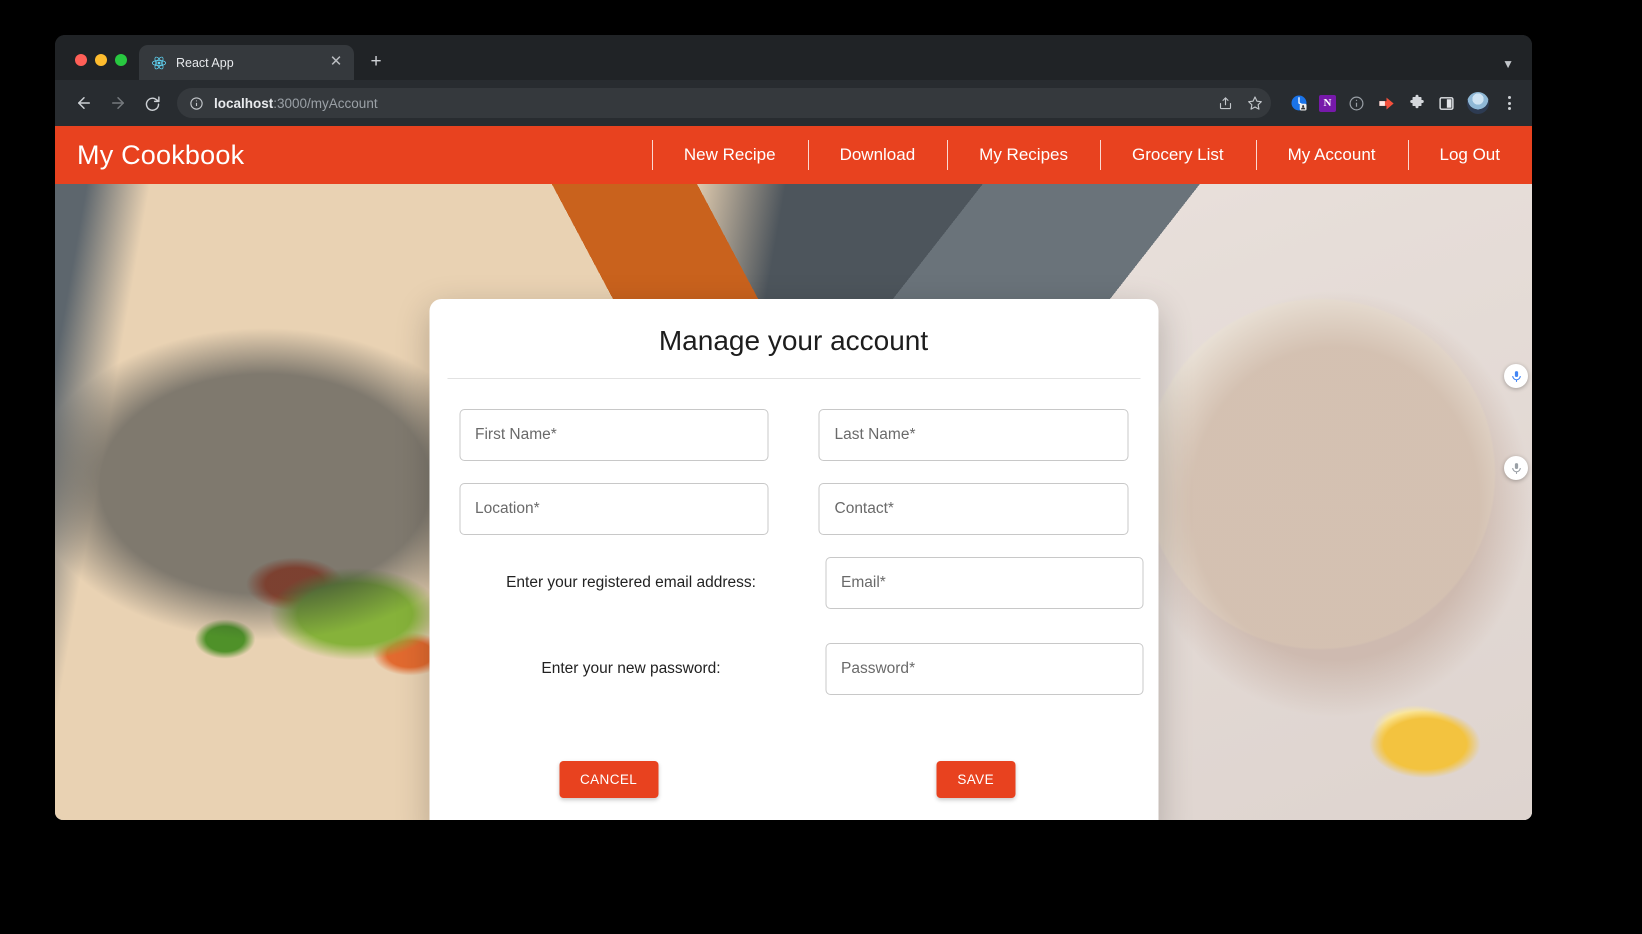 This screenshot has height=934, width=1642. Describe the element at coordinates (1298, 103) in the screenshot. I see `extension-blue-badge-icon` at that location.